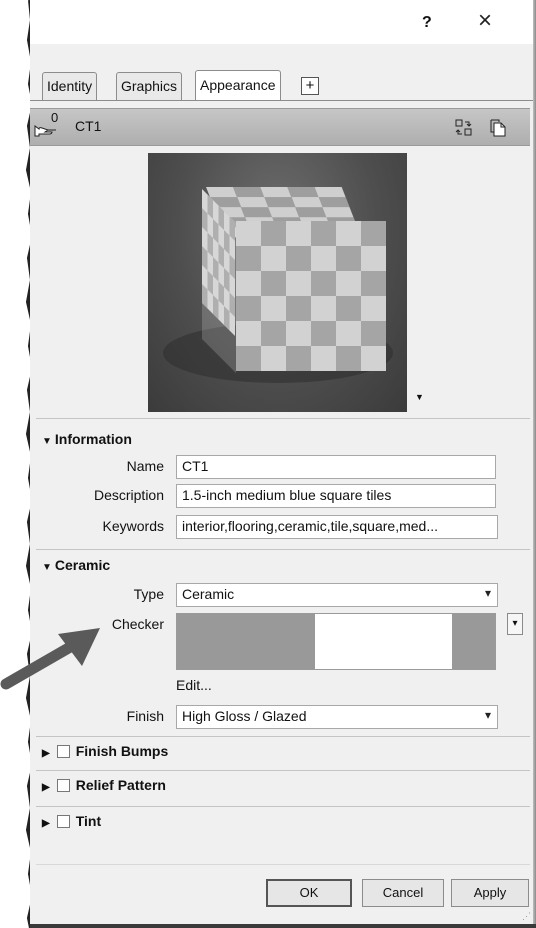 The image size is (536, 928). Describe the element at coordinates (280, 127) in the screenshot. I see `asset-header: 0 CT1` at that location.